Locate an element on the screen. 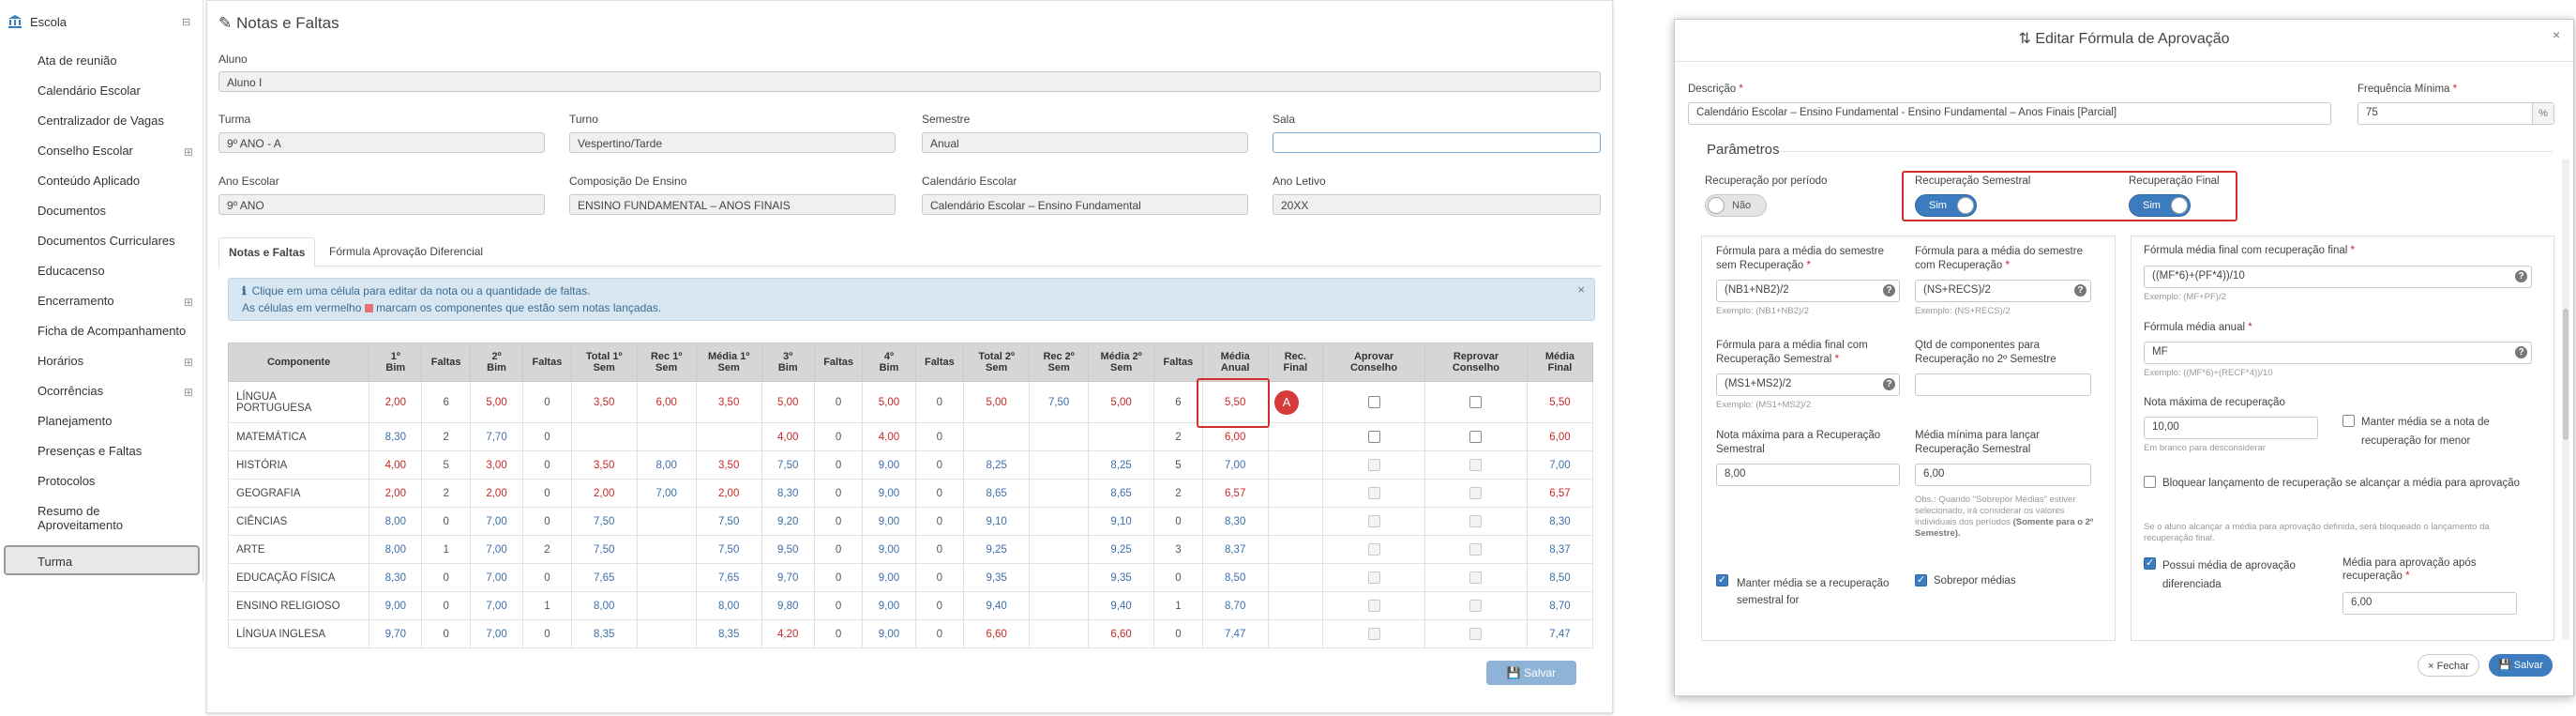  grade-cell: 8,00 is located at coordinates (396, 549).